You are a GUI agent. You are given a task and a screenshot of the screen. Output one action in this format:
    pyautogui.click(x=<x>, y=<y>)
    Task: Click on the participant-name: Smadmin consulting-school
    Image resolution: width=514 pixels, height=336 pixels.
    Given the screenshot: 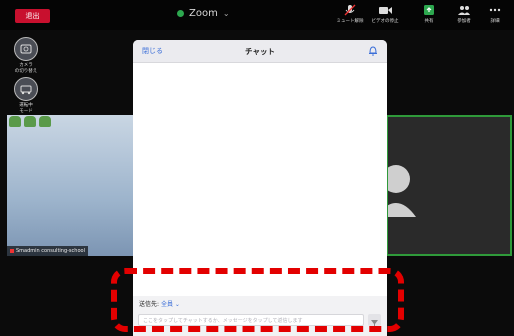 What is the action you would take?
    pyautogui.click(x=50, y=251)
    